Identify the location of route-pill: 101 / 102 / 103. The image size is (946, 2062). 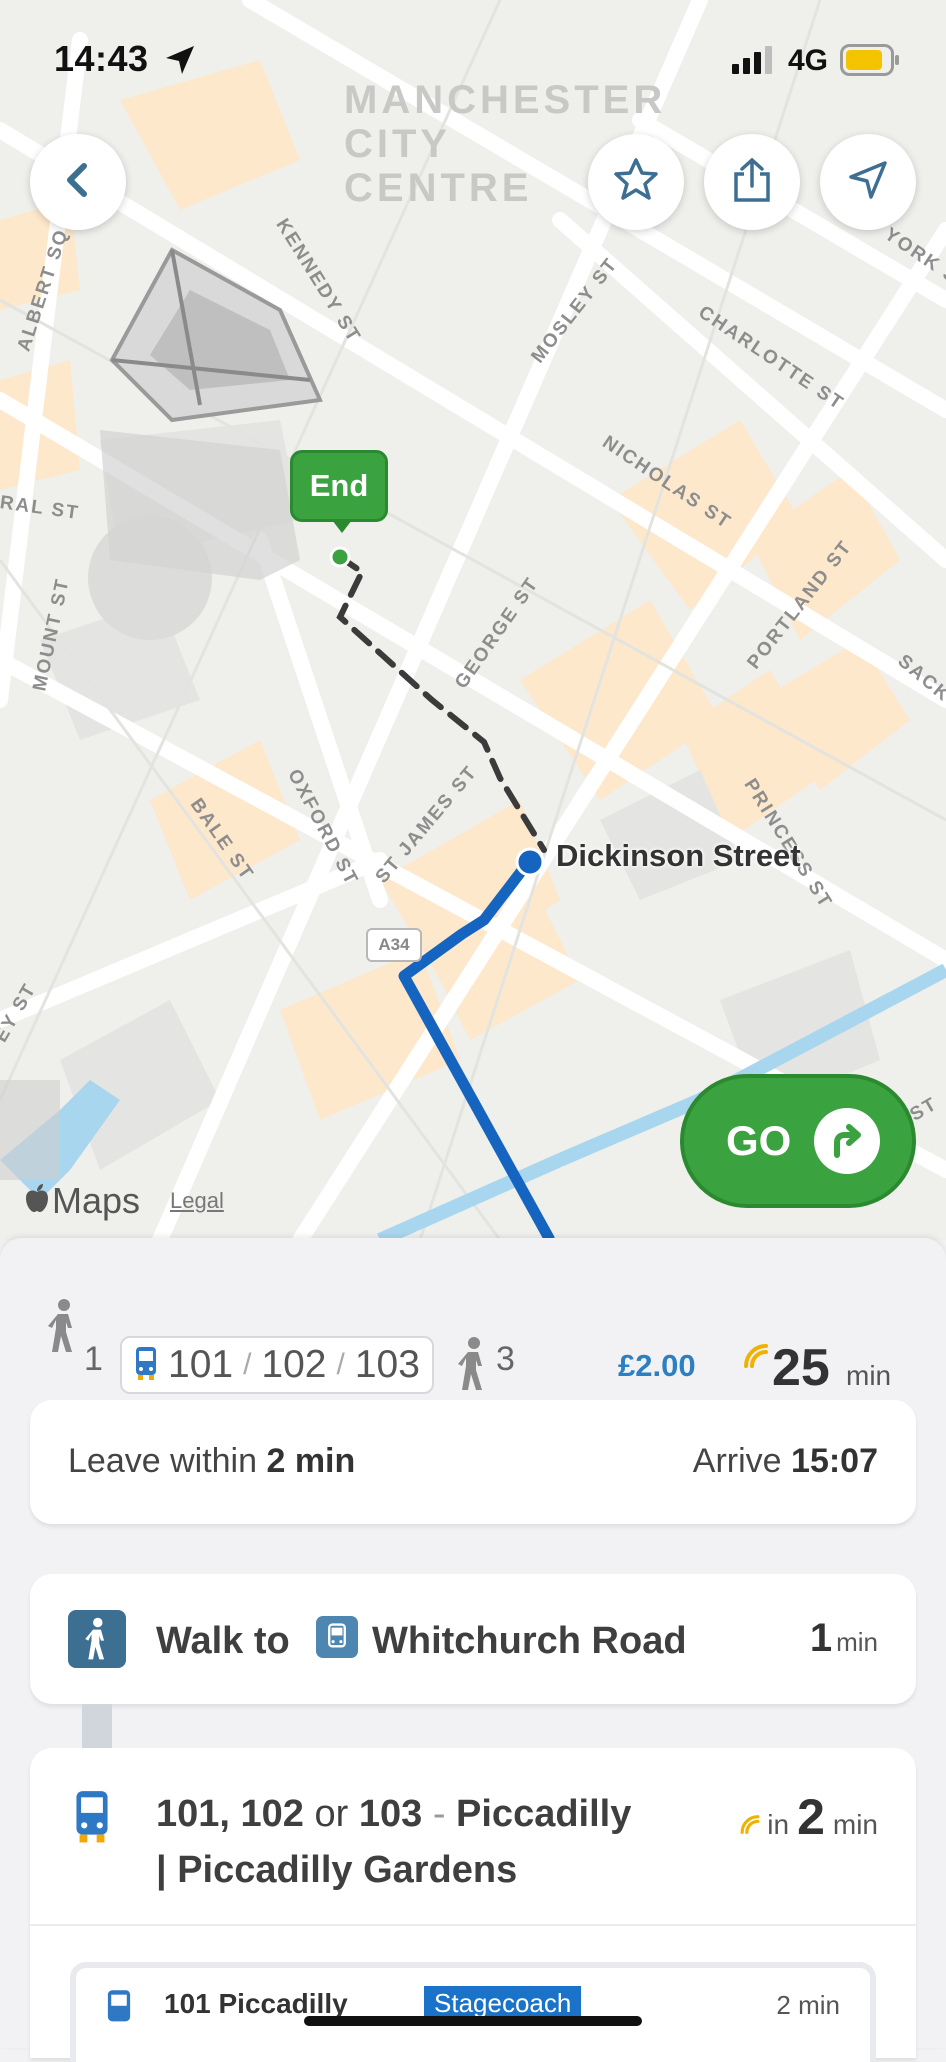
(277, 1365).